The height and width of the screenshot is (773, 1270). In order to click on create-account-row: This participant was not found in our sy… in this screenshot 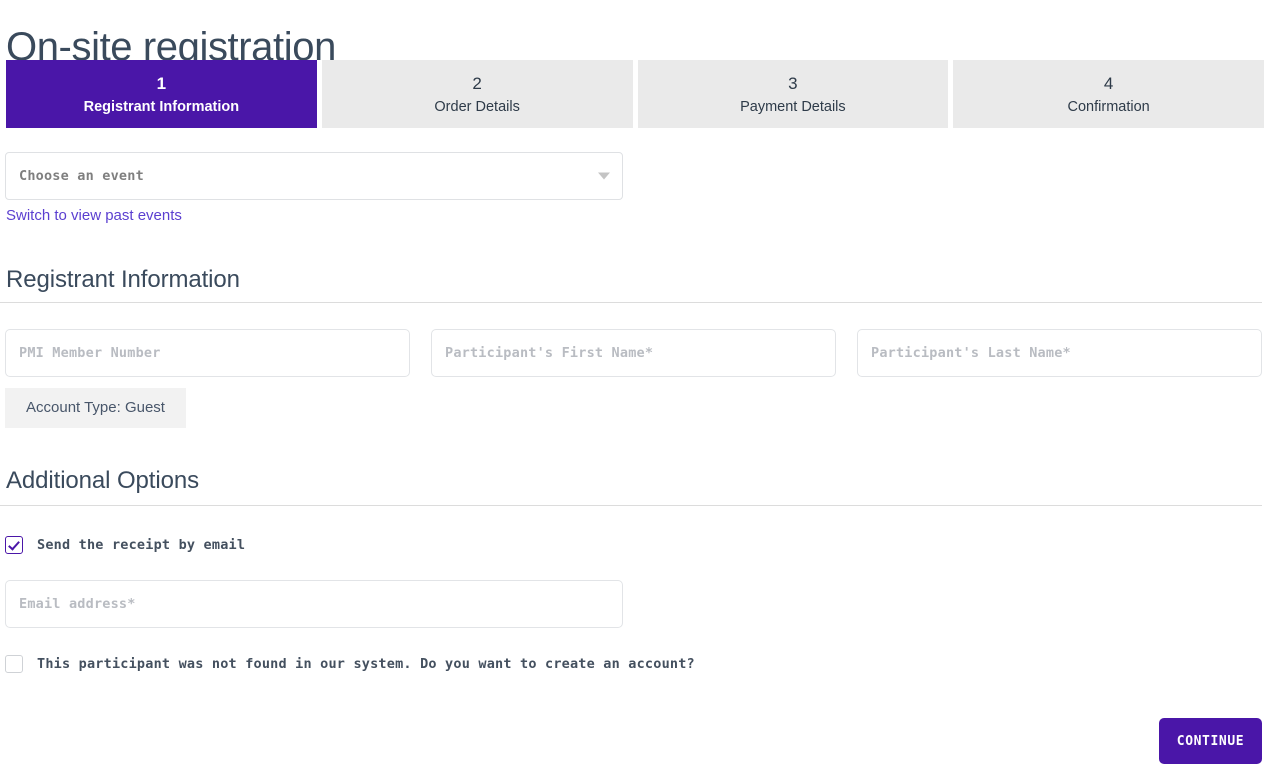, I will do `click(350, 664)`.